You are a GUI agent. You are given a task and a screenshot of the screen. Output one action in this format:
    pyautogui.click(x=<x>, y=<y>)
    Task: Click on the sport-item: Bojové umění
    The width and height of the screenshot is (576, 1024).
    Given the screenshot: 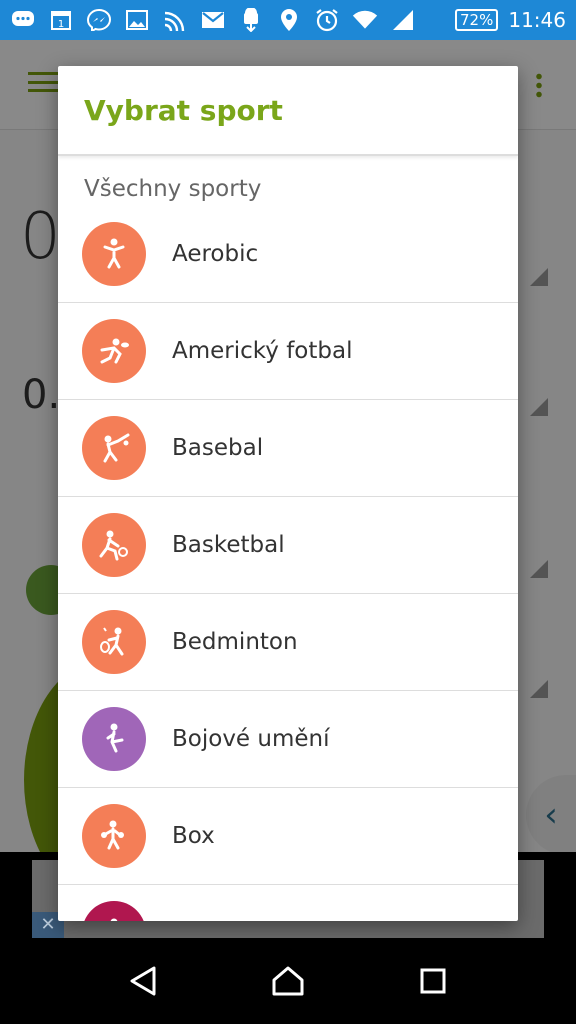 What is the action you would take?
    pyautogui.click(x=288, y=739)
    